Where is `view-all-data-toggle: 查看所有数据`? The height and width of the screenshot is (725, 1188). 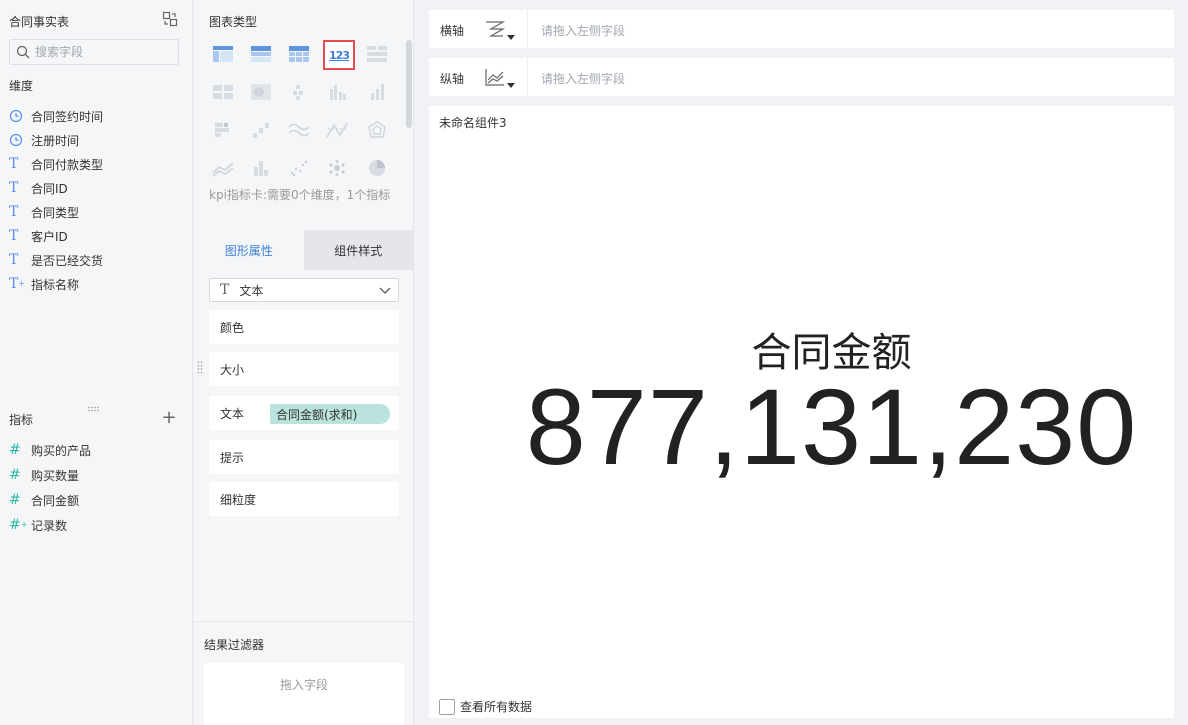
view-all-data-toggle: 查看所有数据 is located at coordinates (485, 706).